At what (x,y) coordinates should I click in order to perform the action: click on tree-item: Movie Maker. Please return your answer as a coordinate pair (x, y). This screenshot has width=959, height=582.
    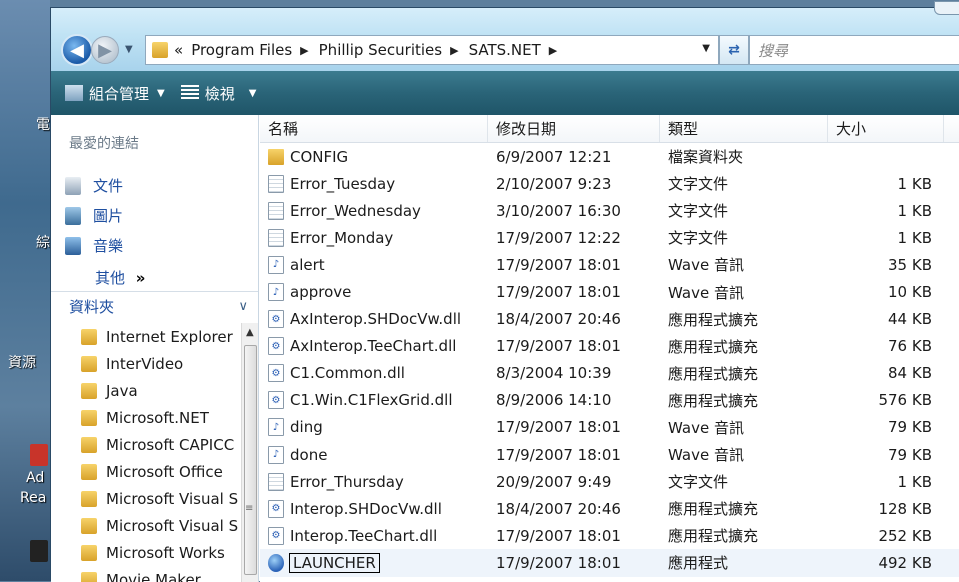
    Looking at the image, I should click on (146, 574).